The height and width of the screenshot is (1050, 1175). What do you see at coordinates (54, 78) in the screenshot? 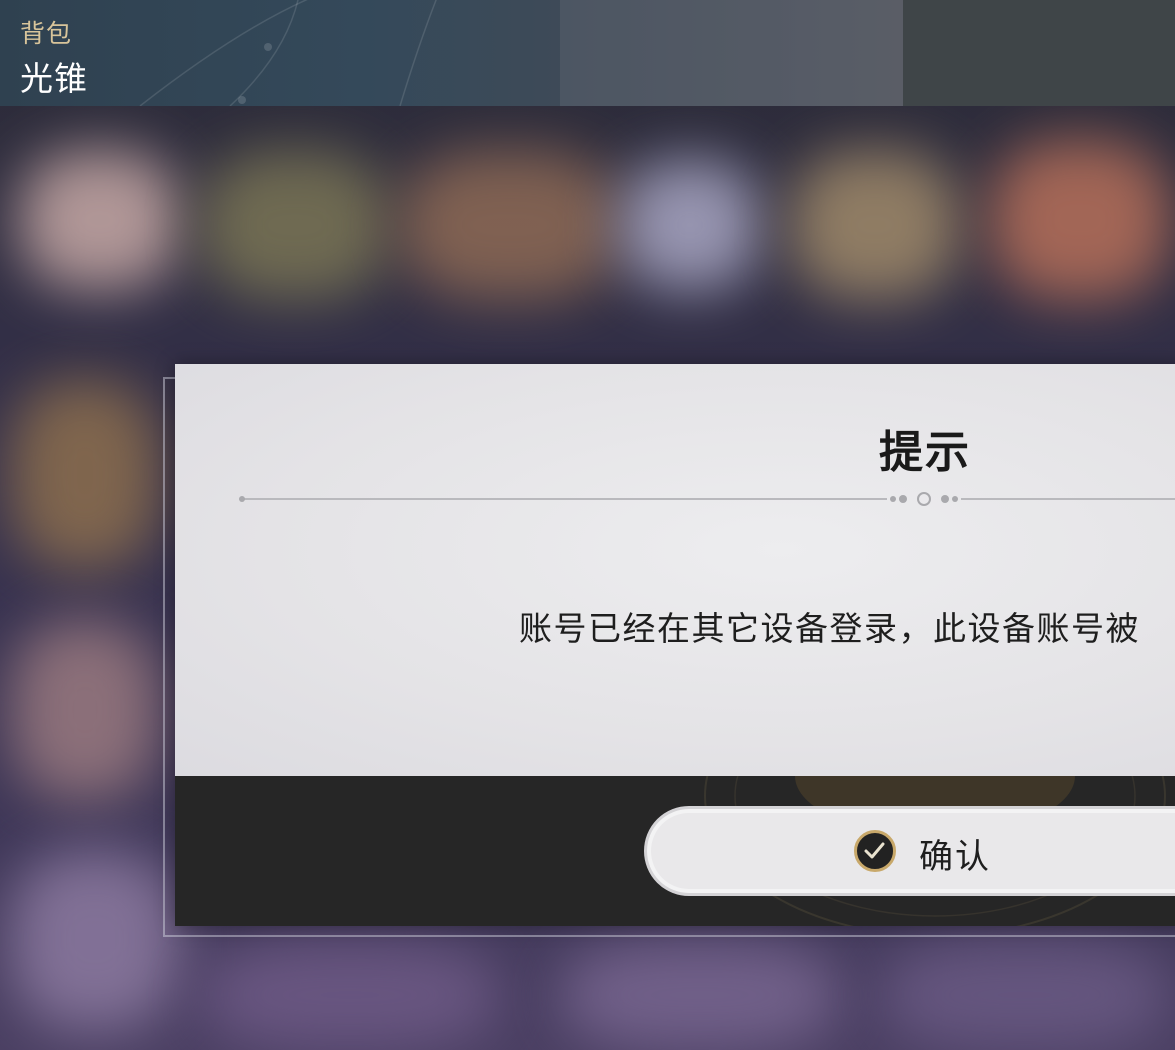
I see `page-title: 光锥` at bounding box center [54, 78].